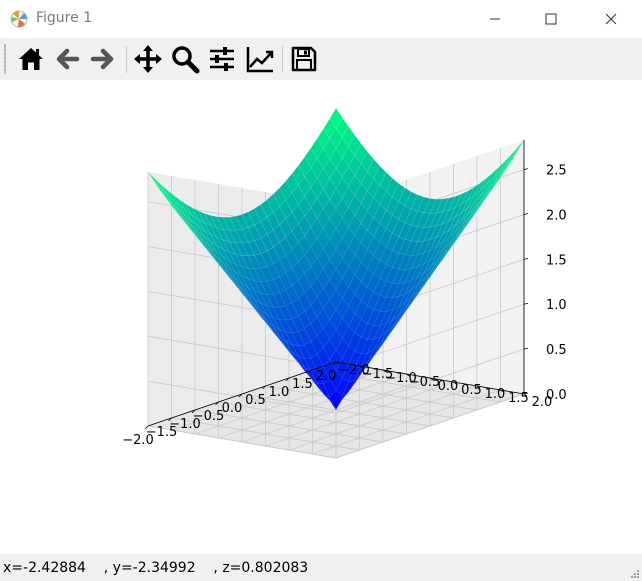 This screenshot has height=581, width=642. I want to click on minimize-icon, so click(495, 19).